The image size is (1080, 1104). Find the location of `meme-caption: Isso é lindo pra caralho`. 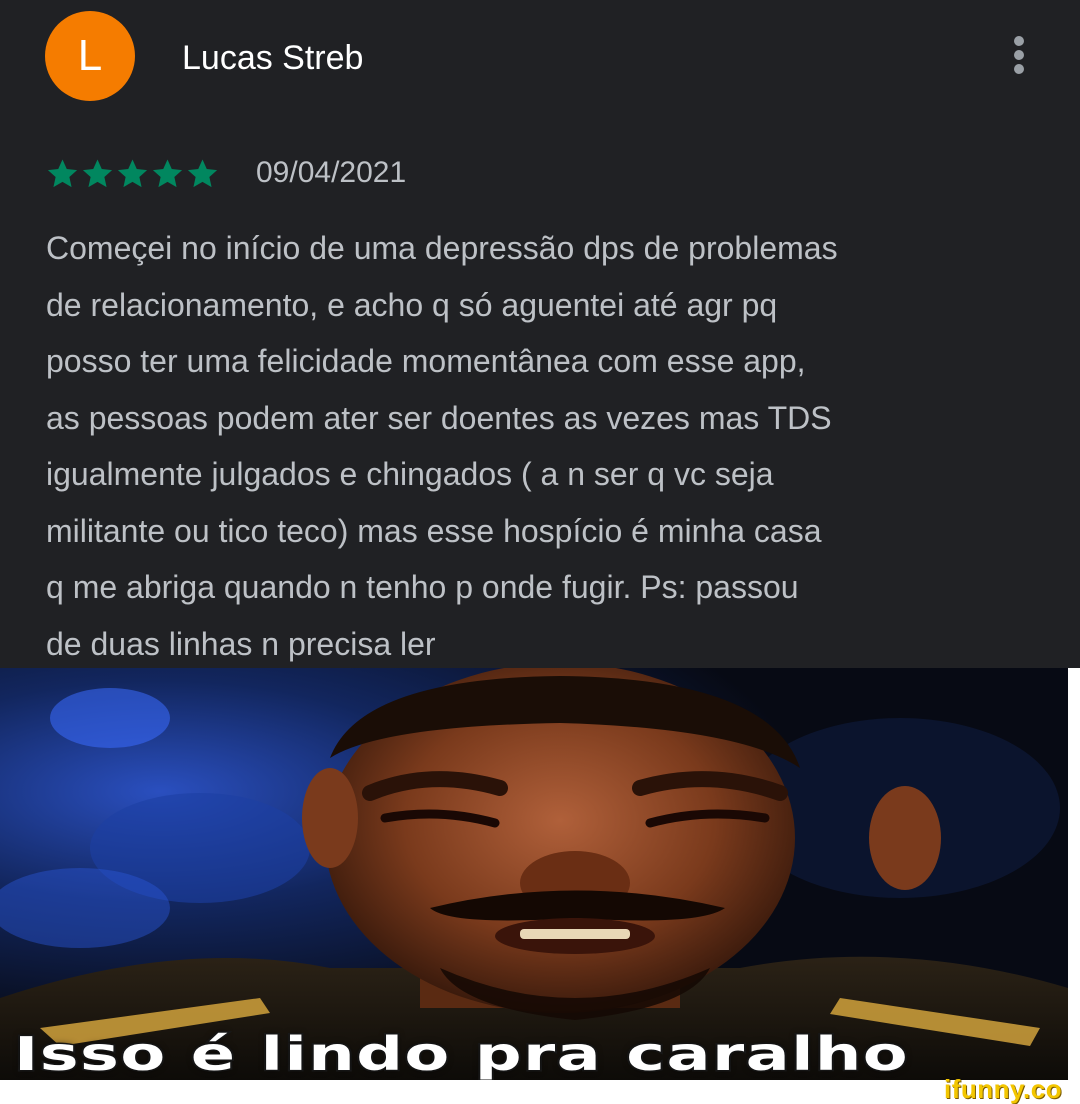

meme-caption: Isso é lindo pra caralho is located at coordinates (461, 1054).